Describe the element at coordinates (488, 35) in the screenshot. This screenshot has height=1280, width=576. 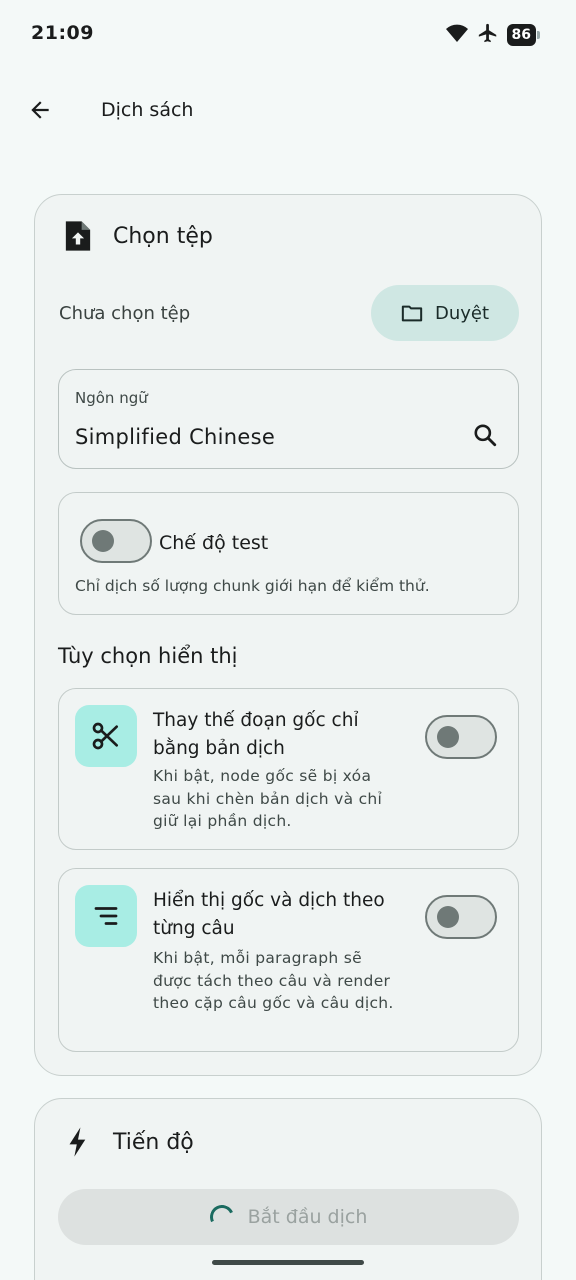
I see `airplane-icon` at that location.